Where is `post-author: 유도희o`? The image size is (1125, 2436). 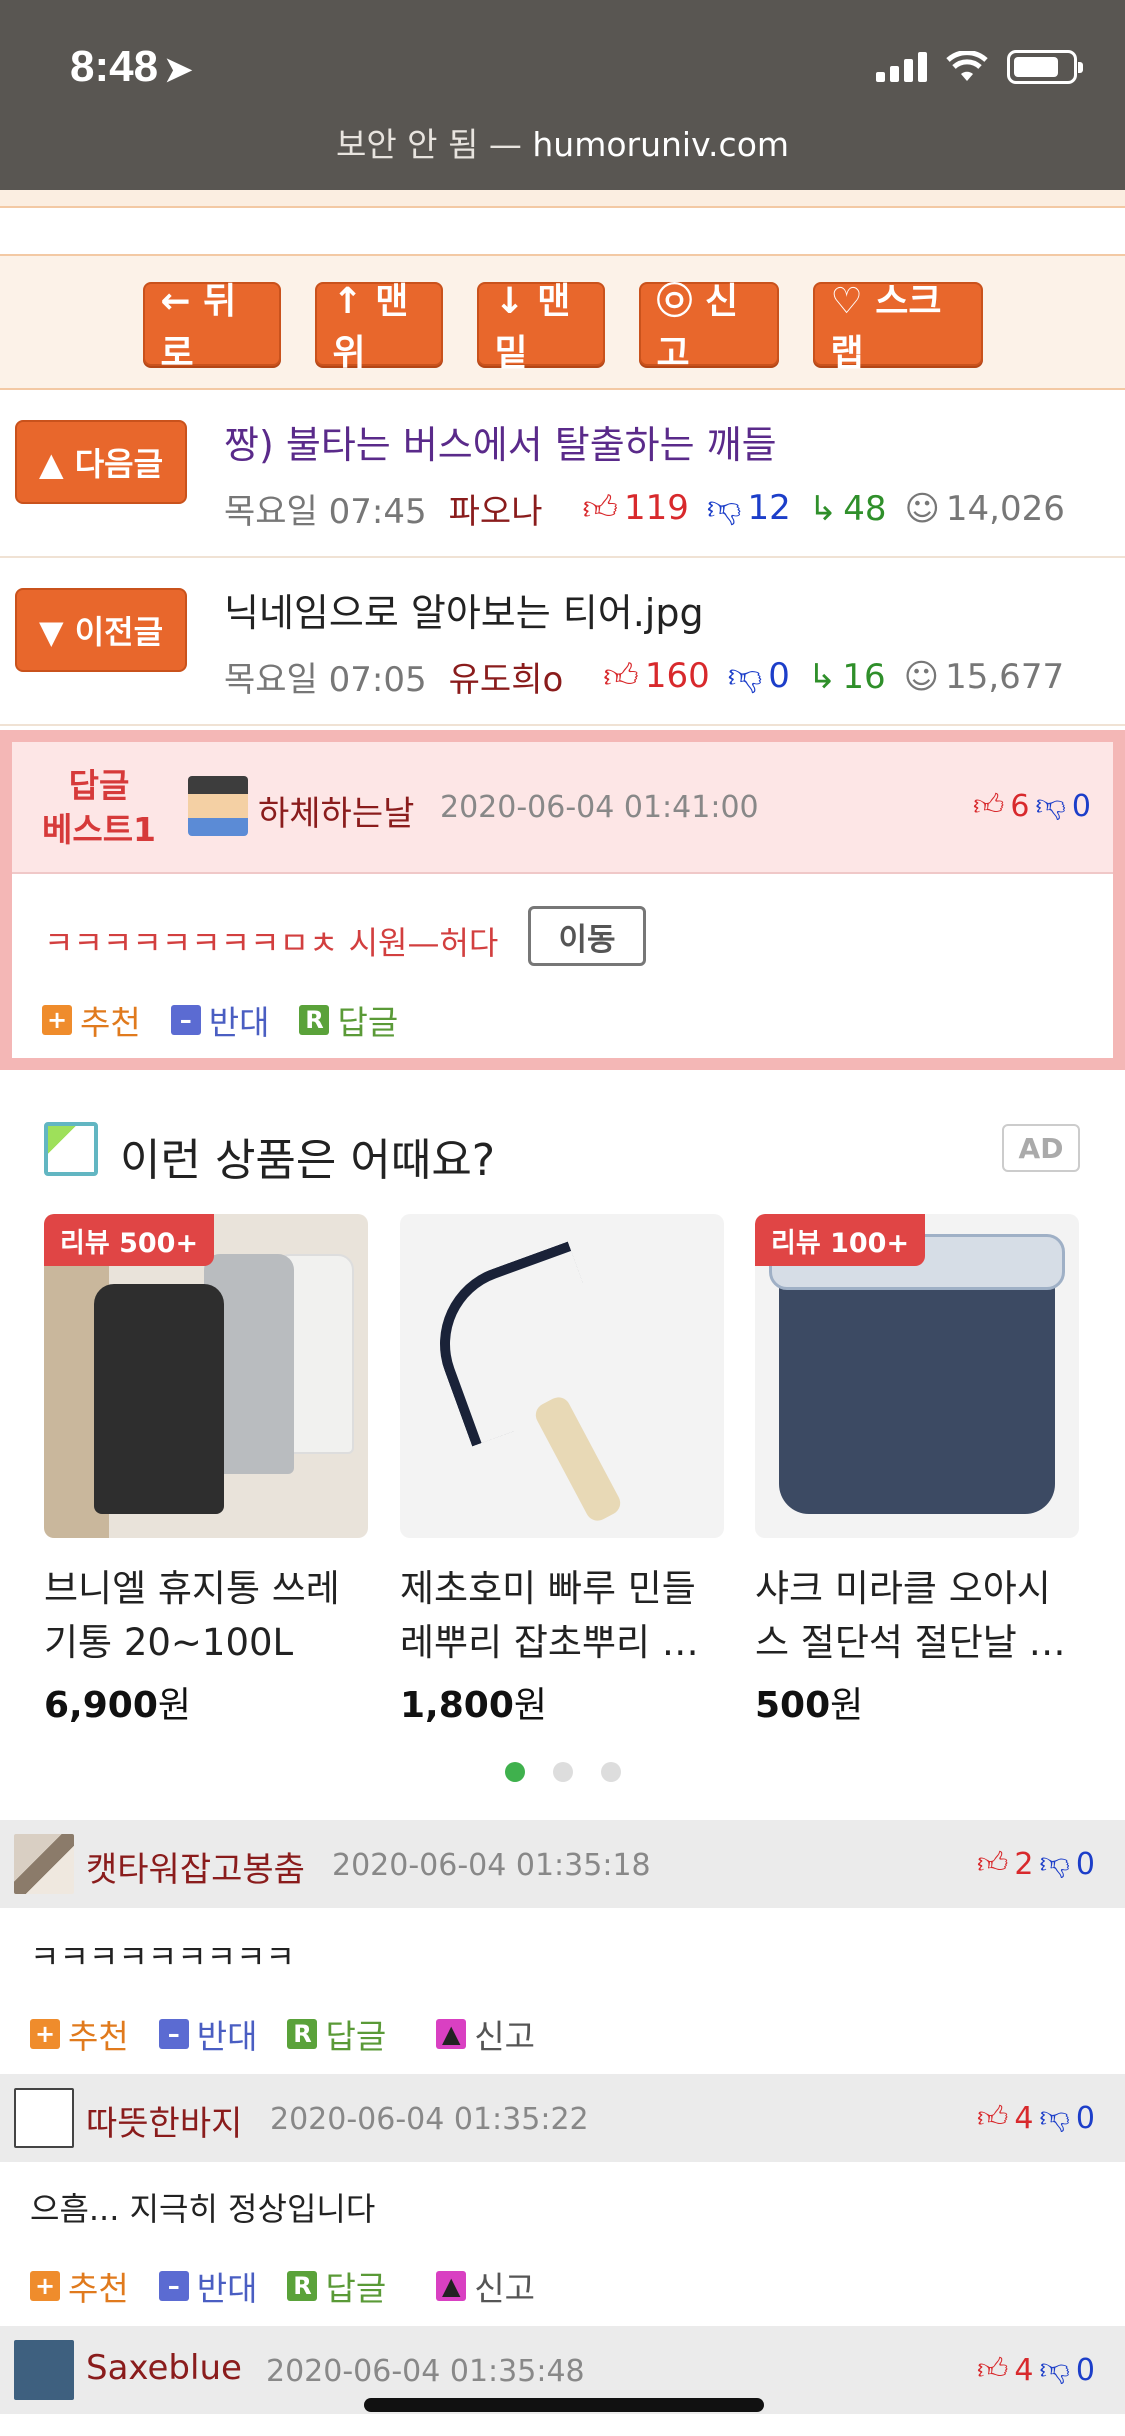 post-author: 유도희o is located at coordinates (506, 676).